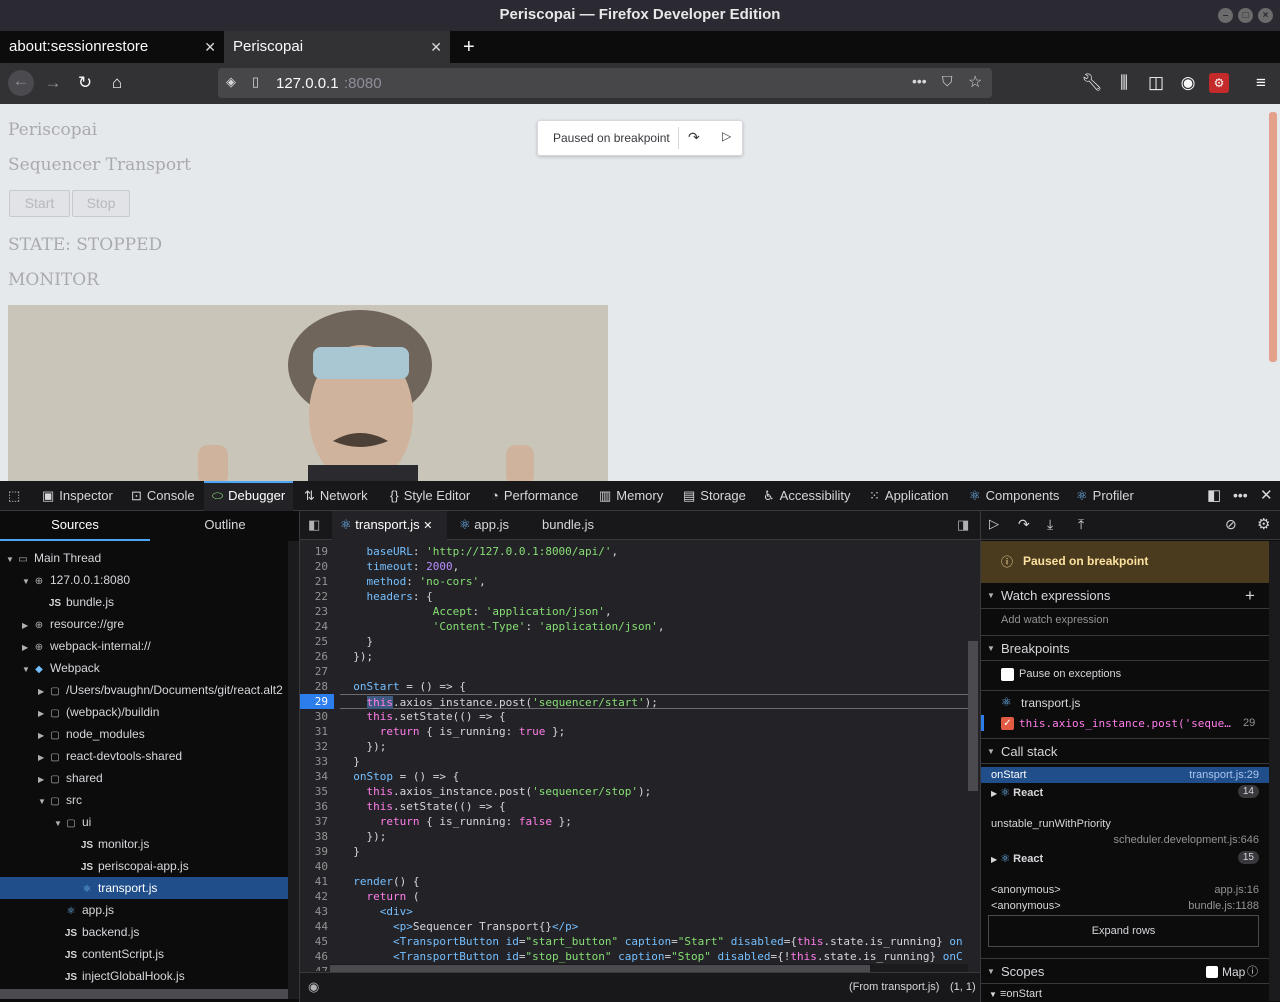  Describe the element at coordinates (144, 844) in the screenshot. I see `tree-item: JS monitor.js` at that location.